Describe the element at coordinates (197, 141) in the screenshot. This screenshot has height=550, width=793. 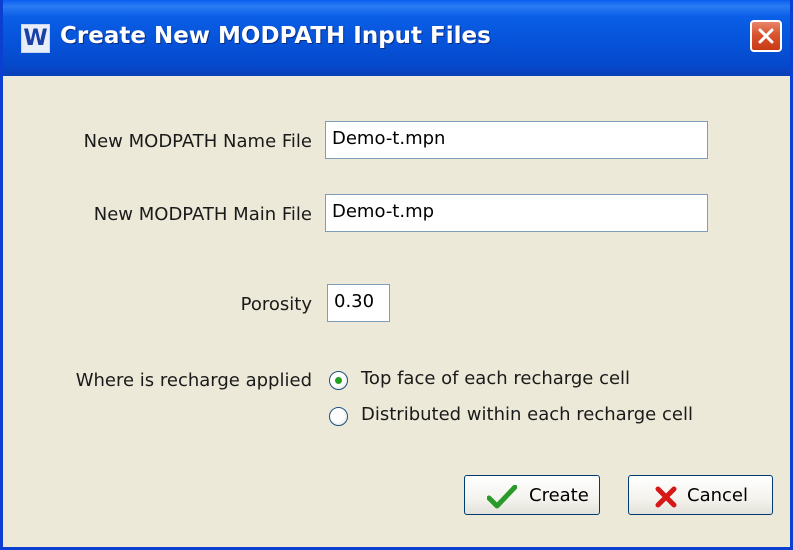
I see `name-file-label: New MODPATH Name File` at that location.